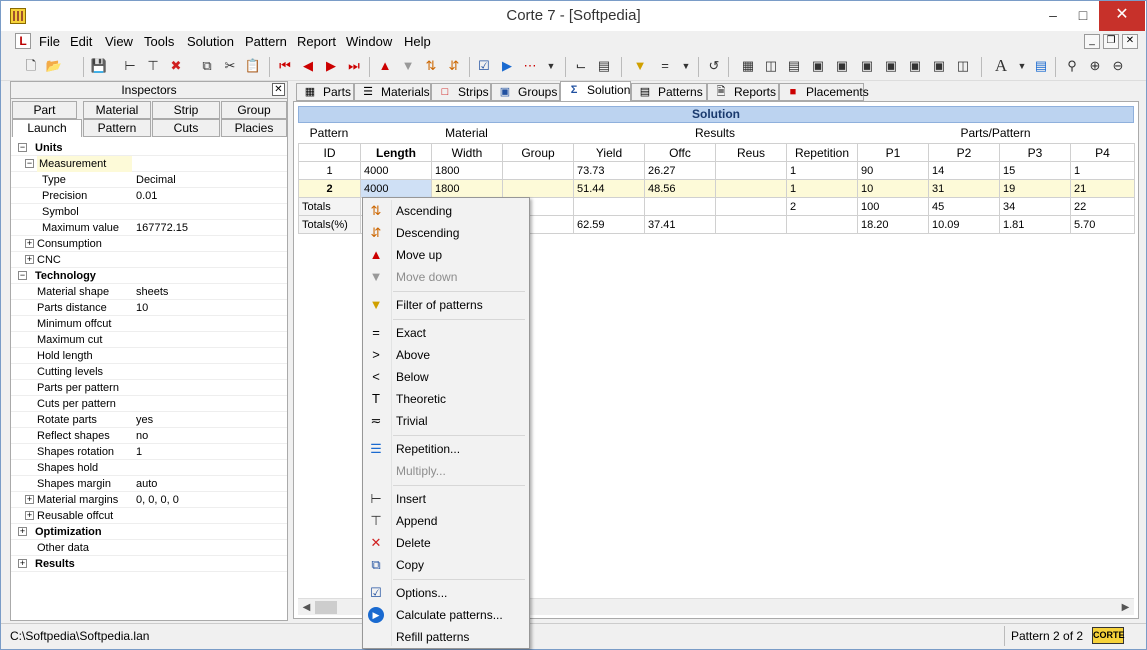 Image resolution: width=1147 pixels, height=650 pixels. I want to click on tree-row: Hold length, so click(149, 356).